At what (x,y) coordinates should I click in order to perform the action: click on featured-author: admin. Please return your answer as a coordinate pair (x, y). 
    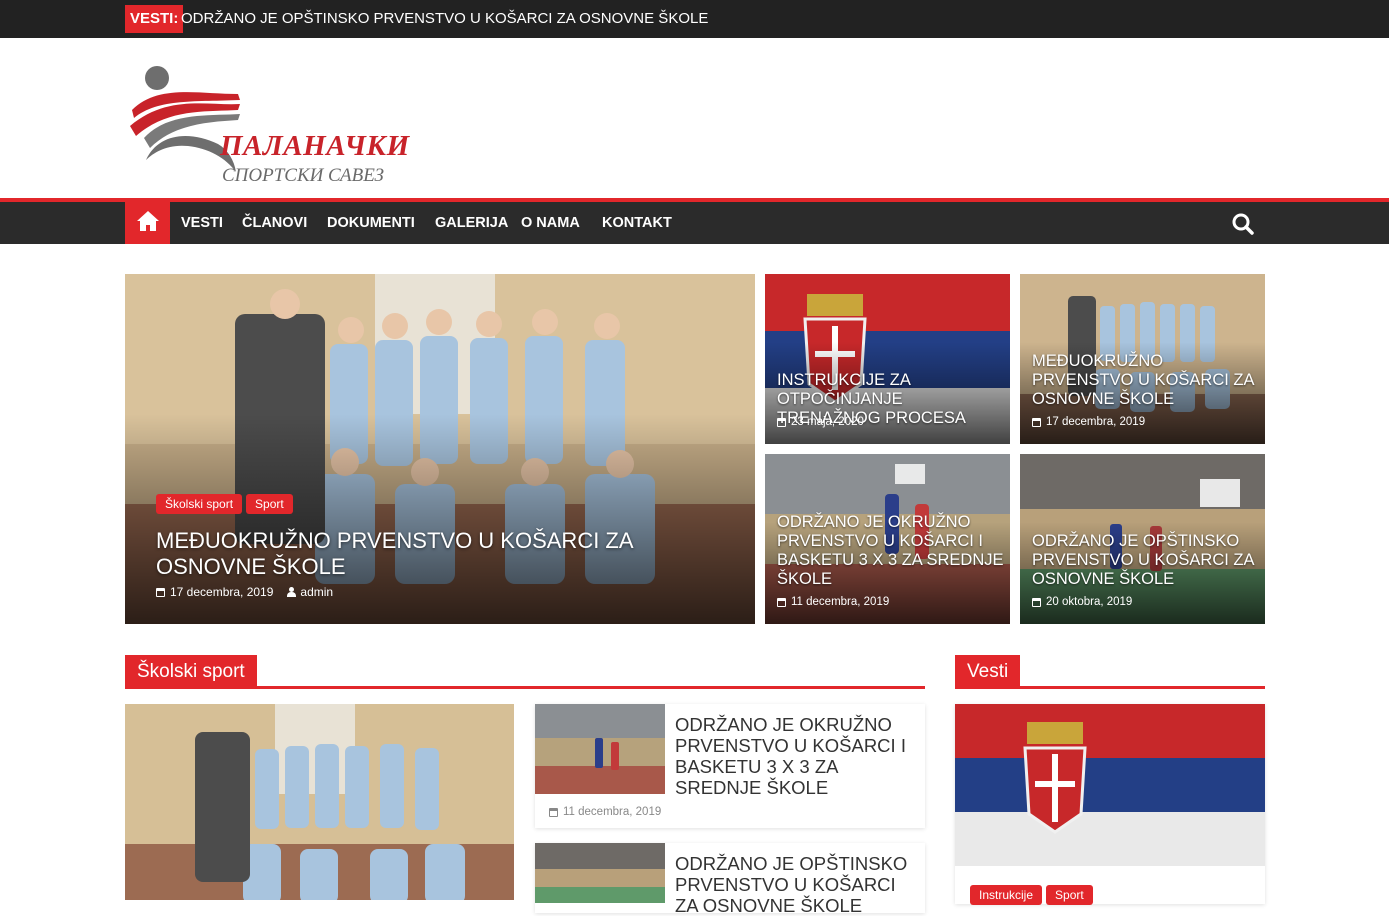
    Looking at the image, I should click on (316, 592).